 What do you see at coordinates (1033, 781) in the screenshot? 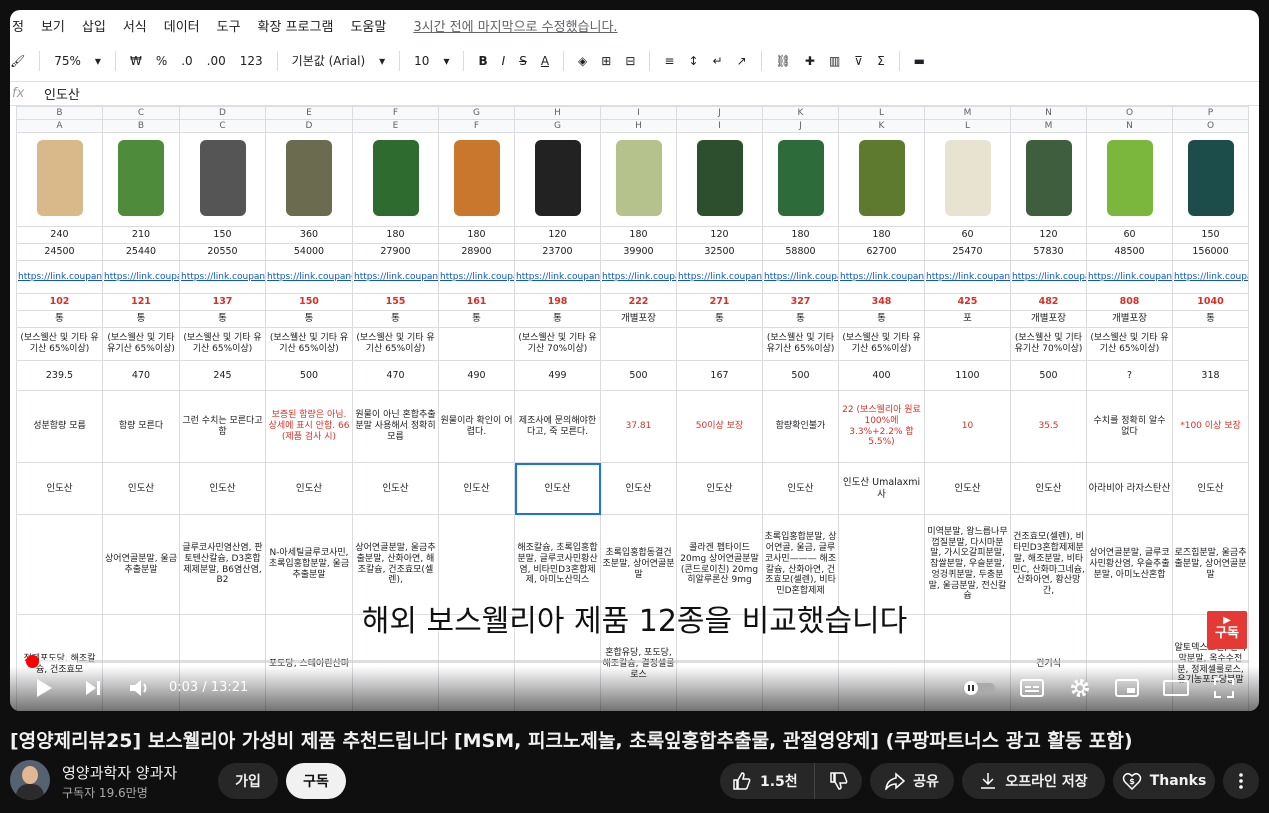
I see `download-button: 오프라인 저장` at bounding box center [1033, 781].